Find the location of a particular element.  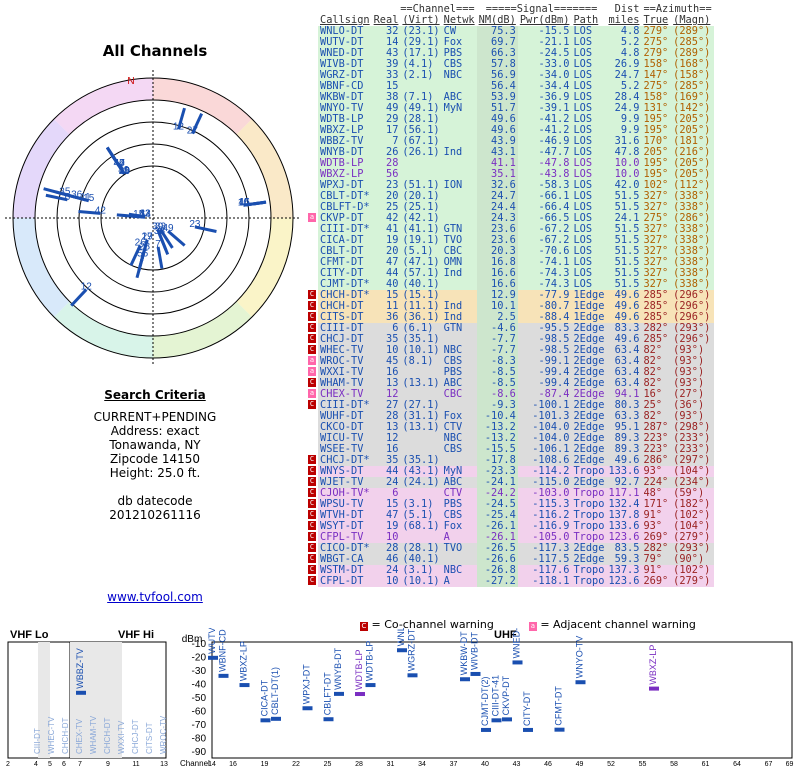

signal-label: CFMT-DT is located at coordinates (559, 706).